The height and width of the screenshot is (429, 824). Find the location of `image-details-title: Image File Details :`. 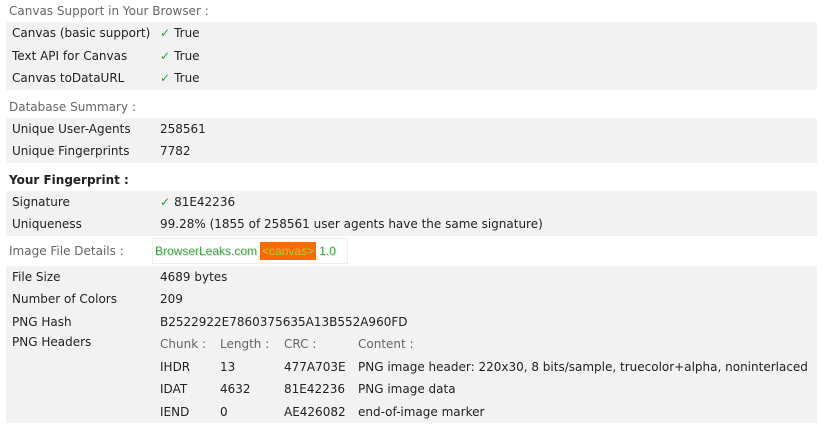

image-details-title: Image File Details : is located at coordinates (66, 250).